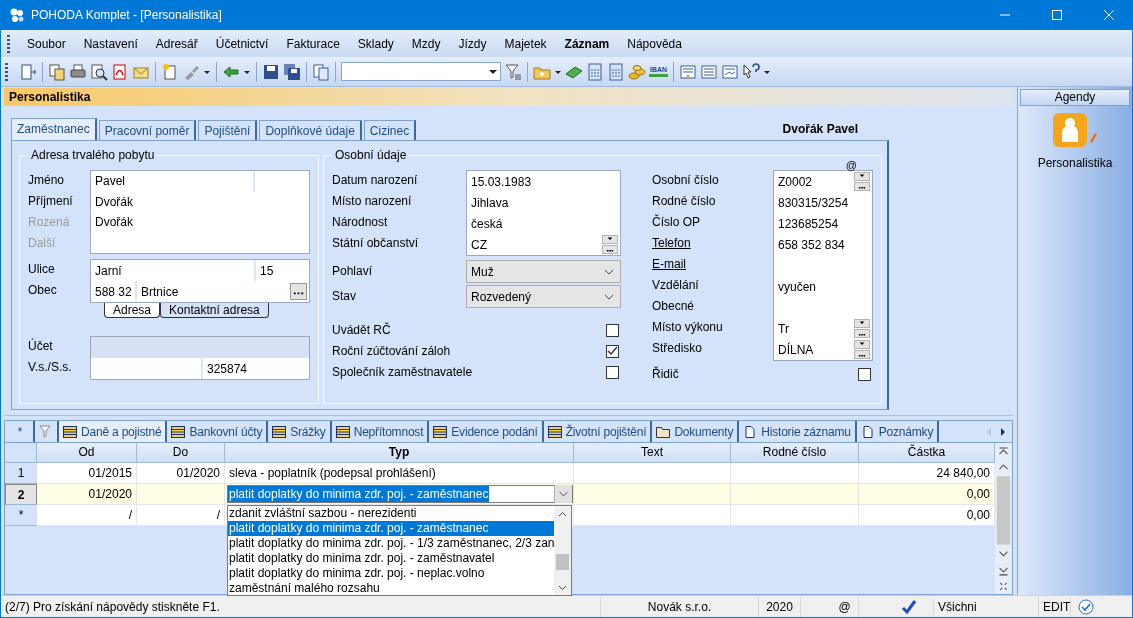  What do you see at coordinates (200, 281) in the screenshot?
I see `address-fields: Jarní 15 588 32 Brtnice` at bounding box center [200, 281].